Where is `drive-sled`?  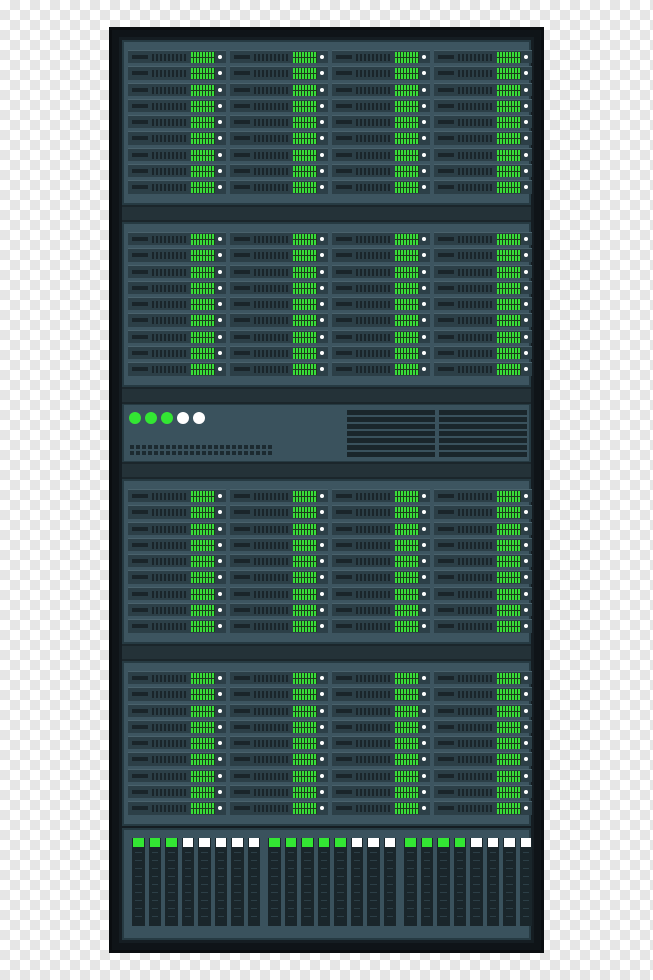 drive-sled is located at coordinates (459, 882).